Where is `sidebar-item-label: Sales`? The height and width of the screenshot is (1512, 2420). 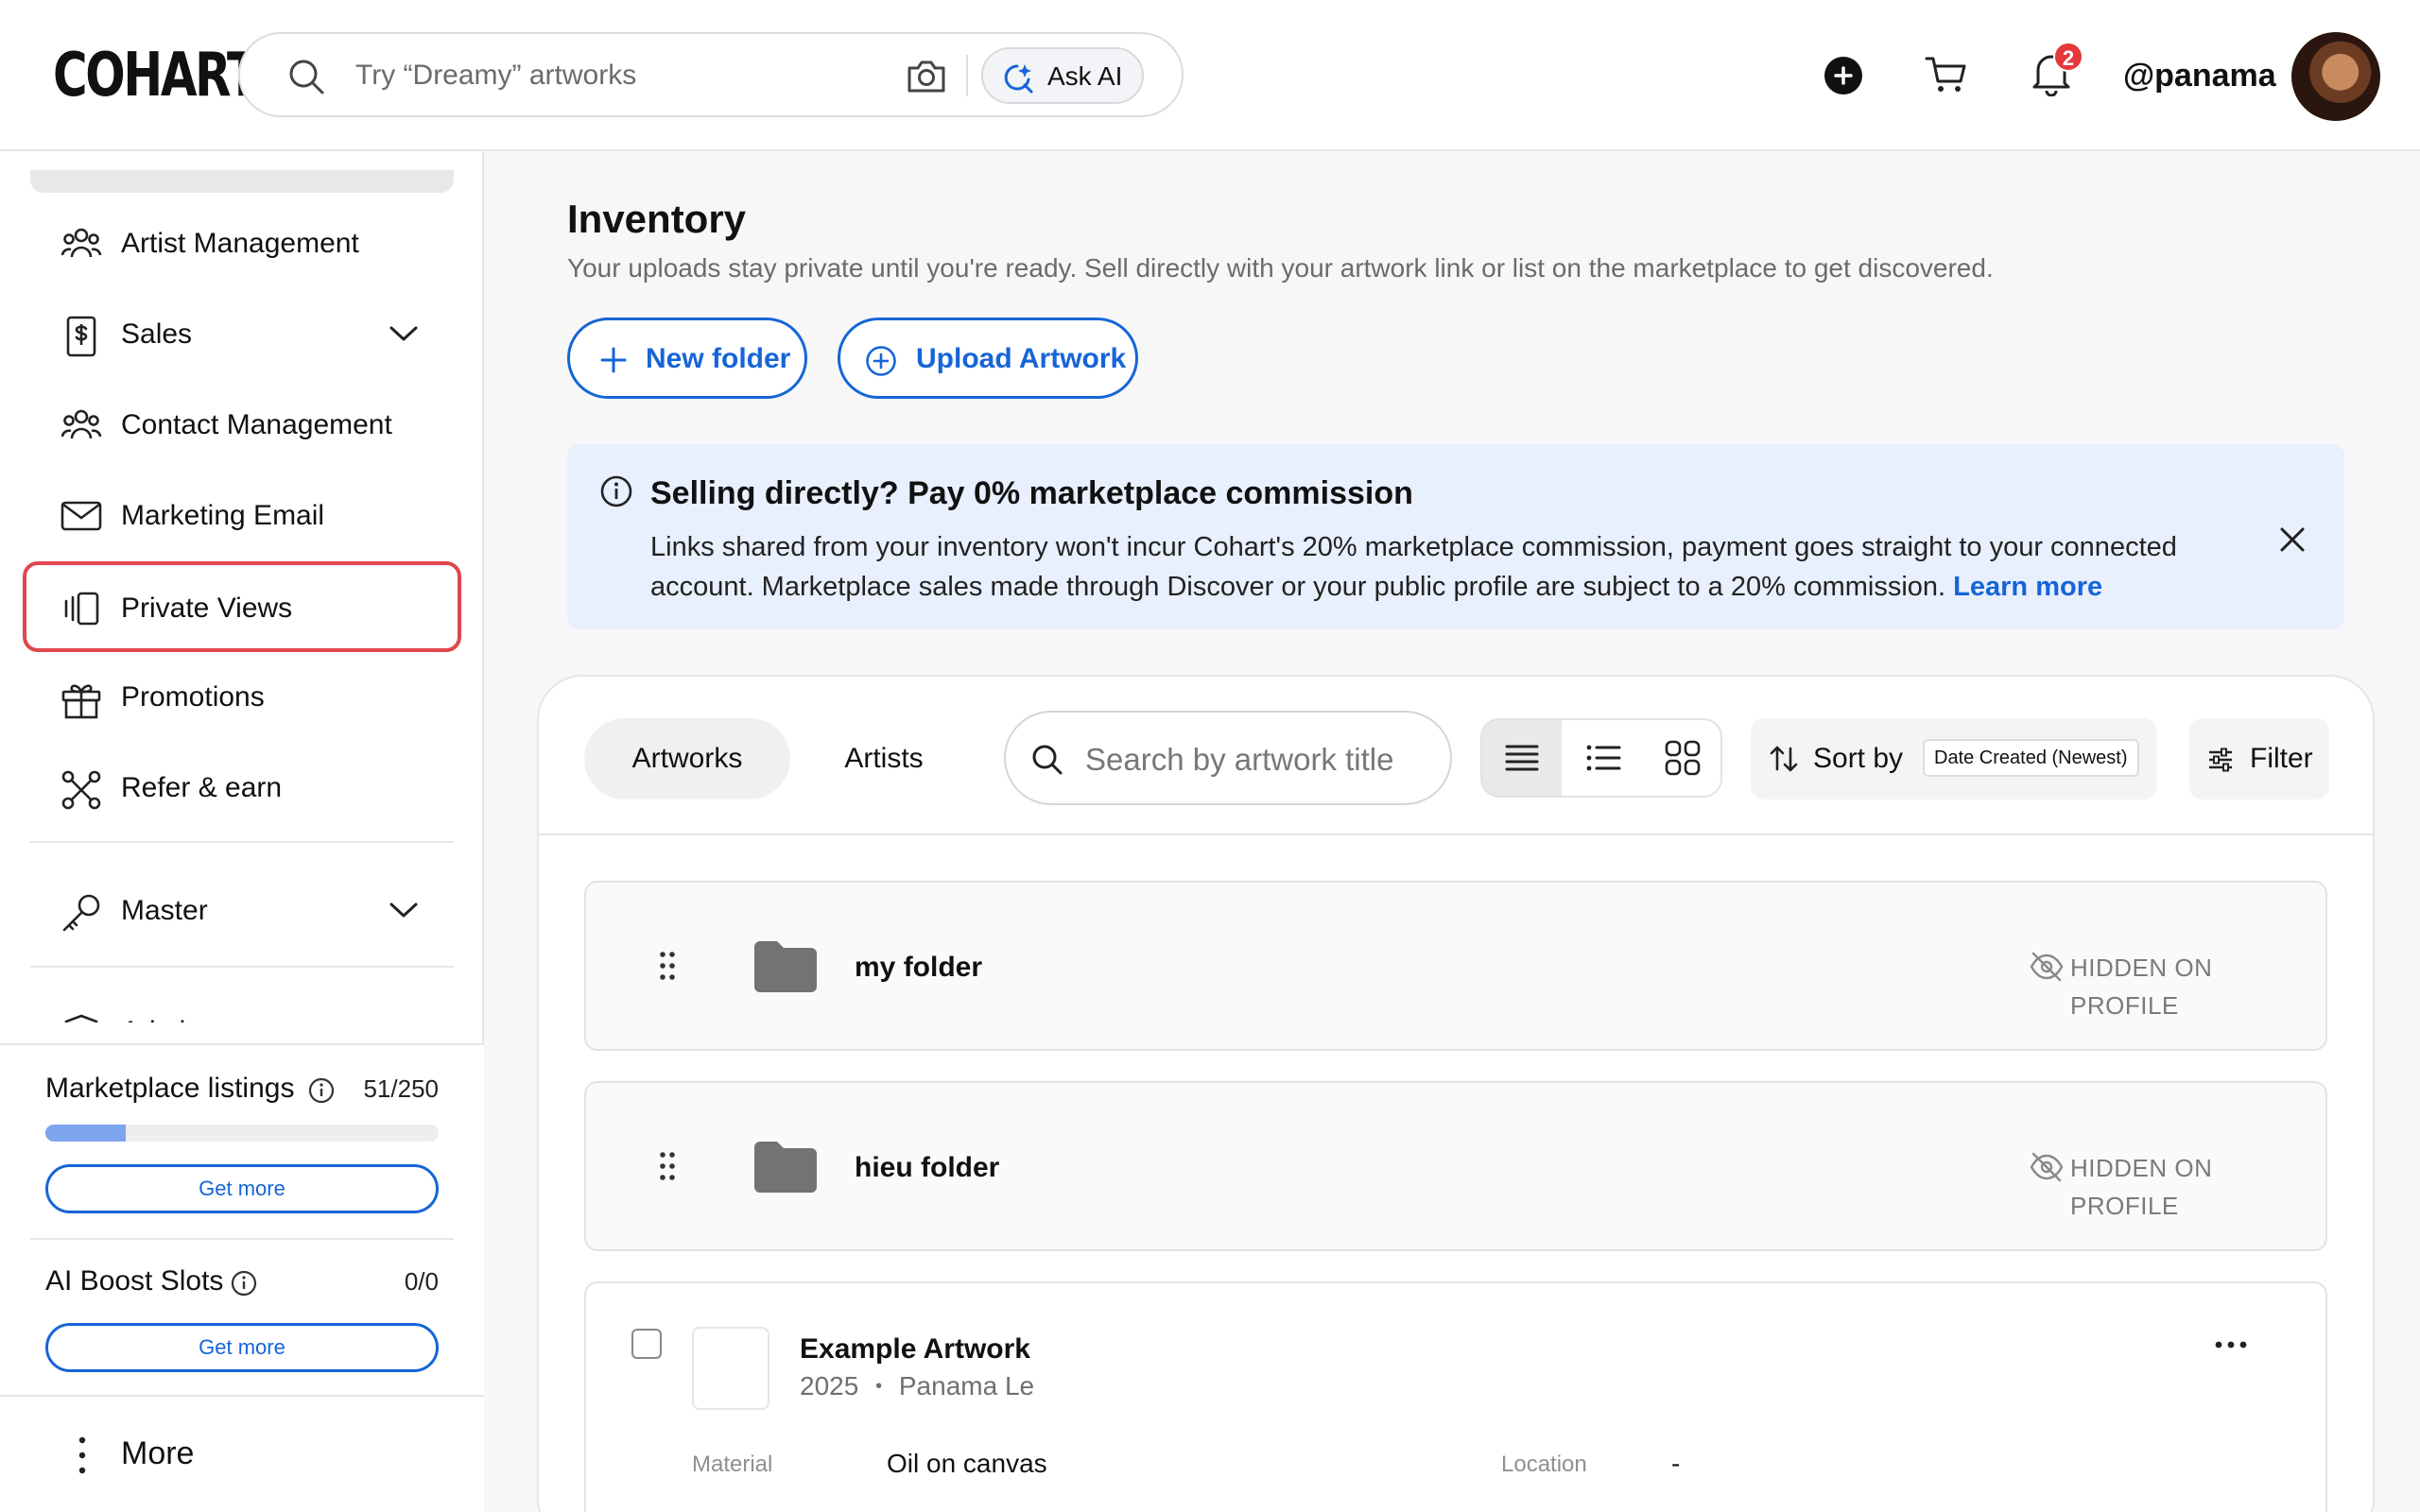
sidebar-item-label: Sales is located at coordinates (157, 334).